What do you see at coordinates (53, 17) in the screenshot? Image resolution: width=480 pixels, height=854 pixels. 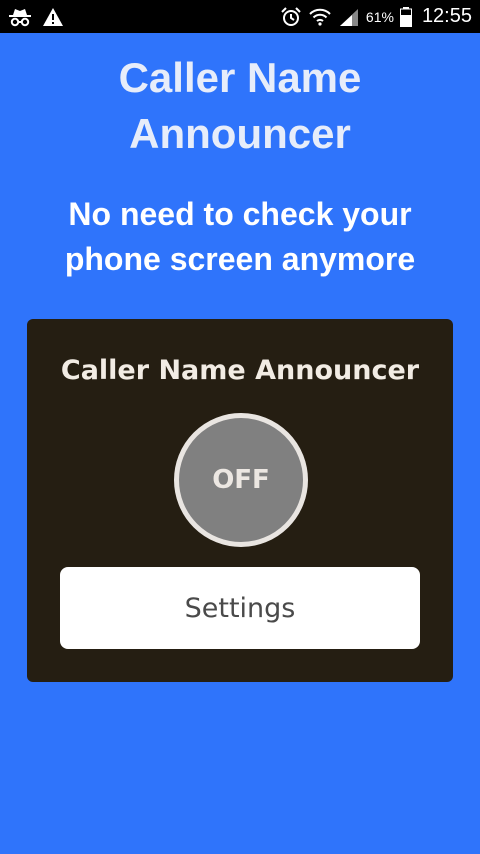 I see `warning-icon` at bounding box center [53, 17].